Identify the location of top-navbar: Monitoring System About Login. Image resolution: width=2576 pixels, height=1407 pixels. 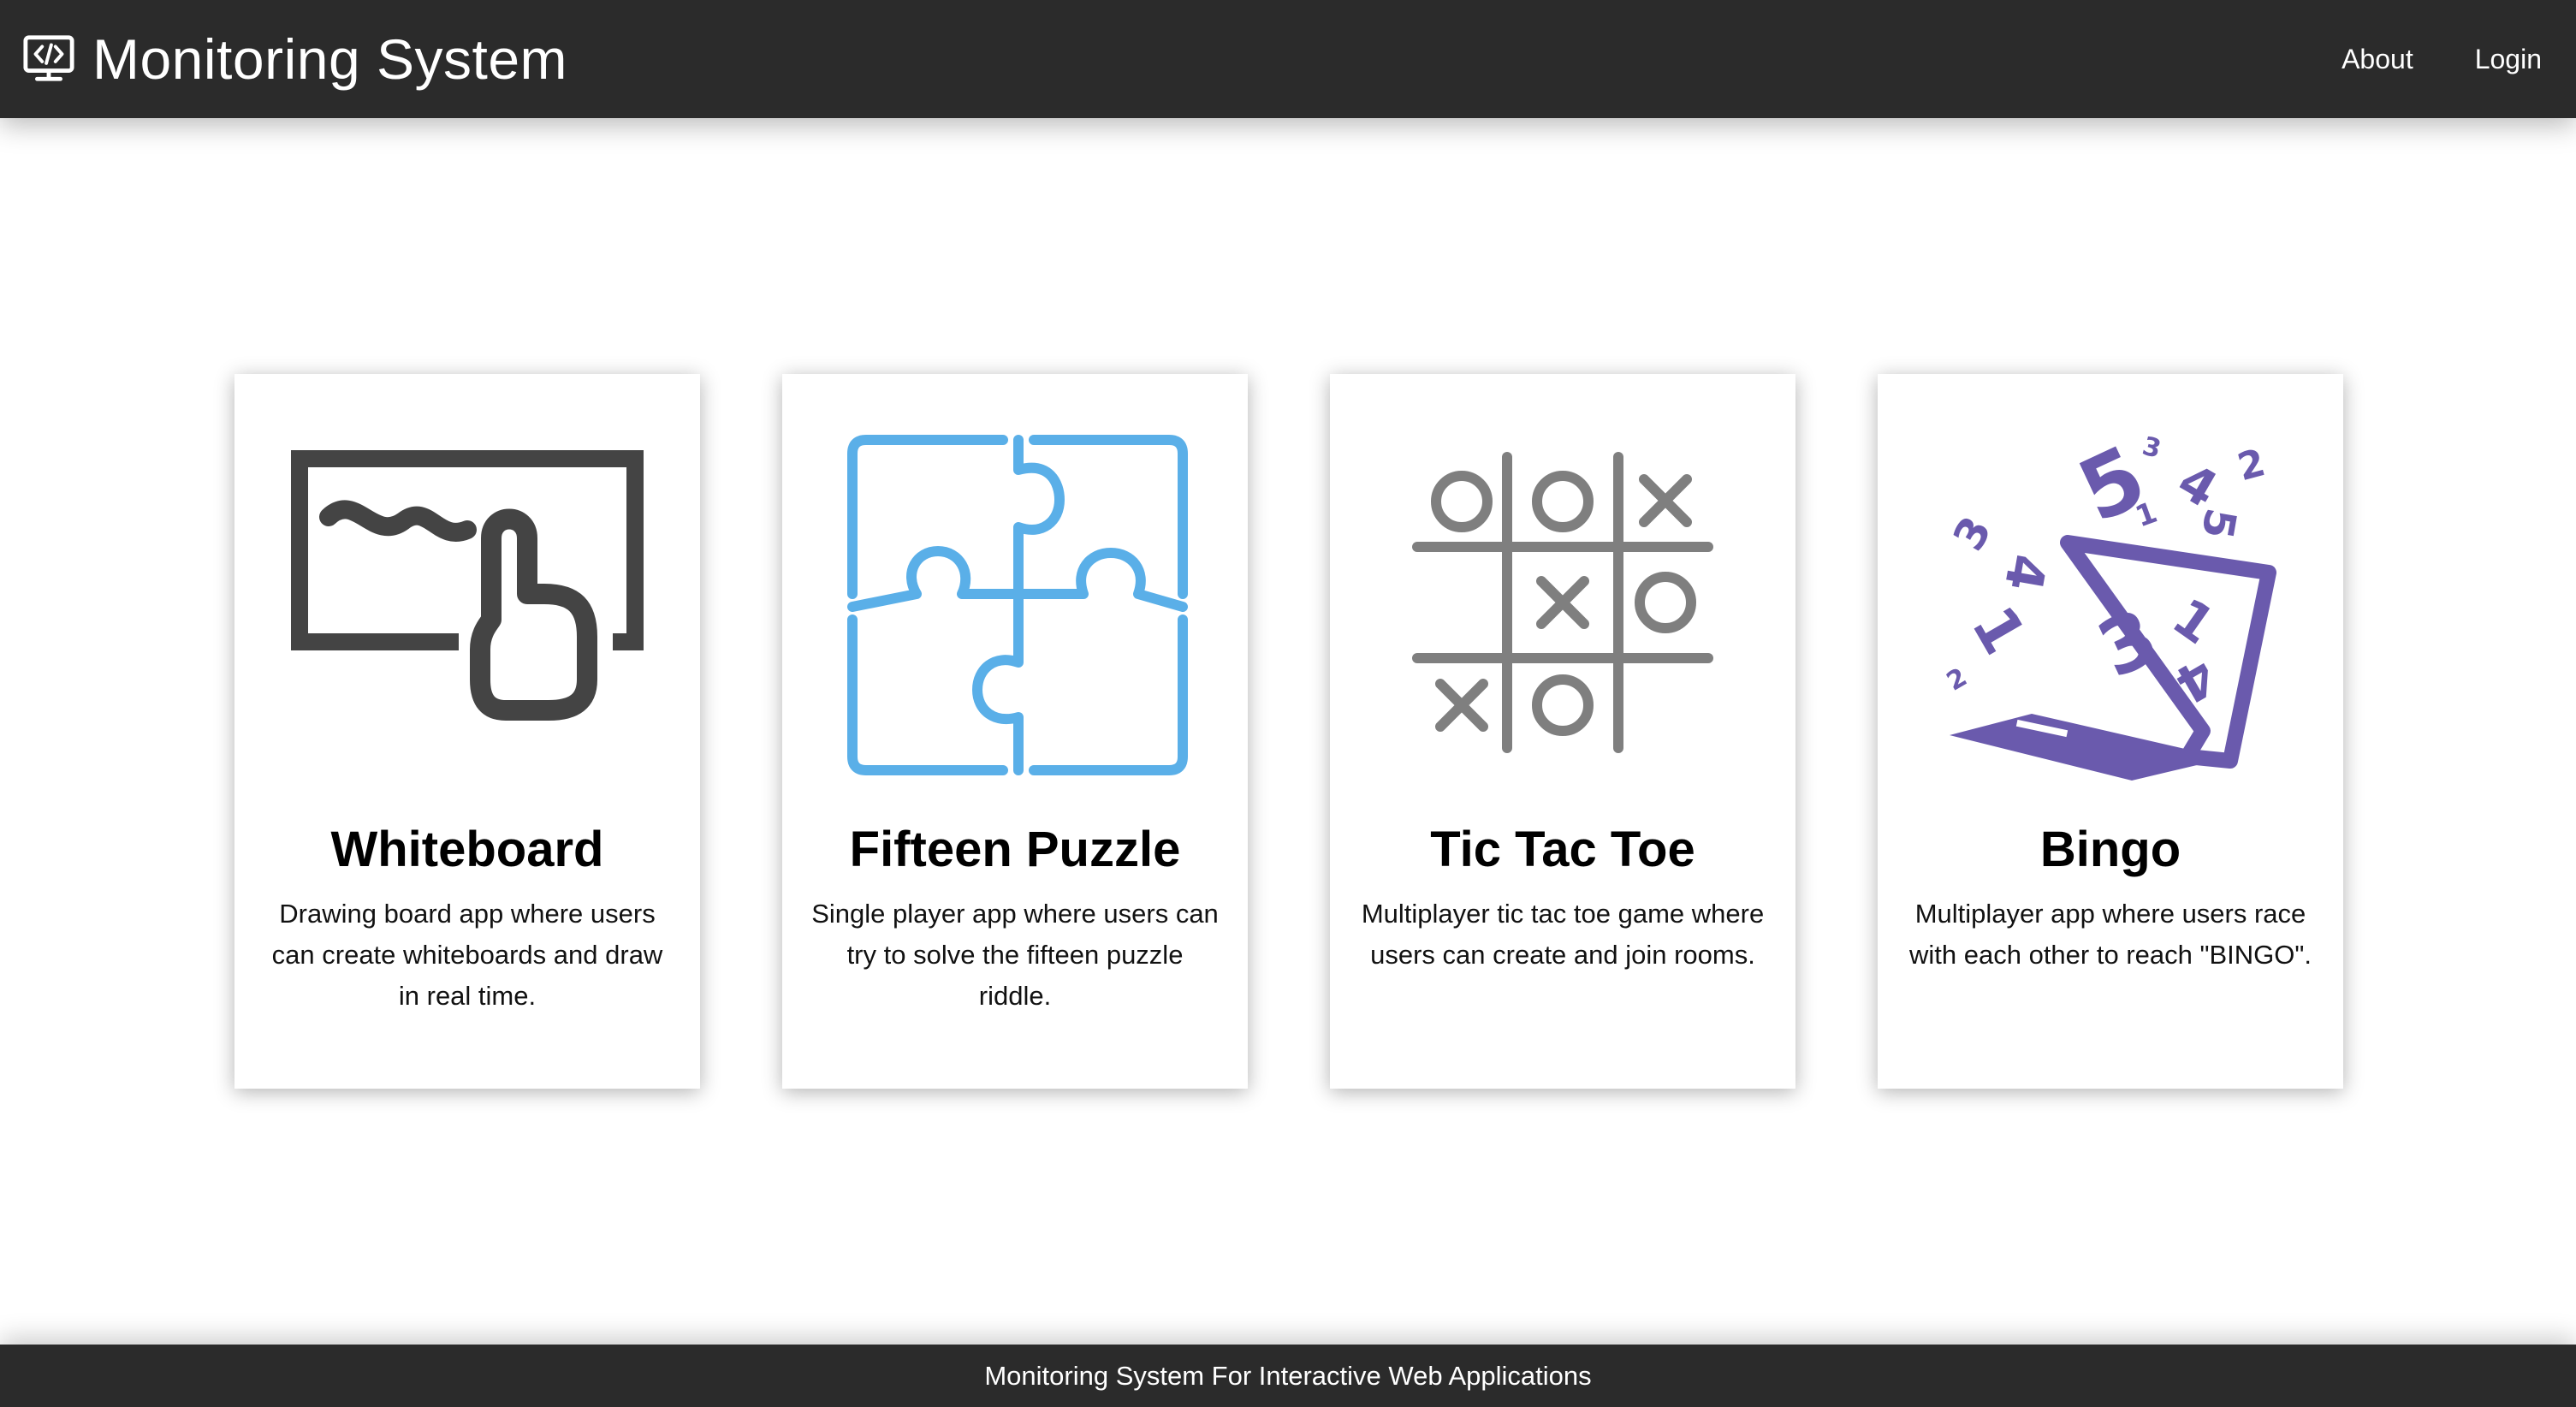
(1288, 59).